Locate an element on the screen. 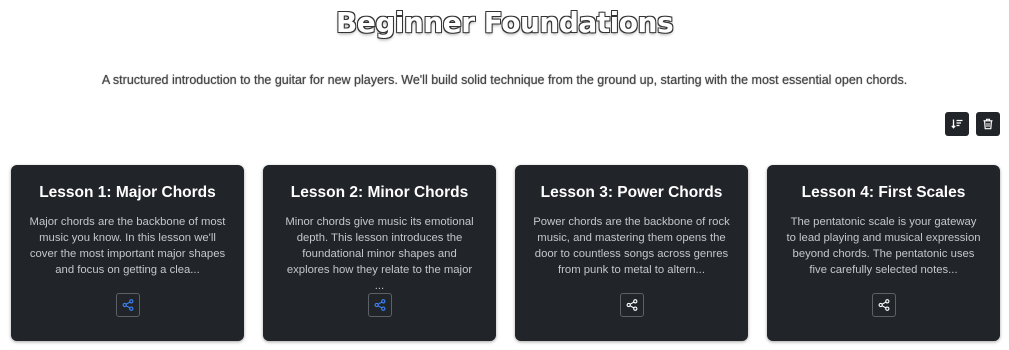 The image size is (1009, 350). sort-button is located at coordinates (957, 124).